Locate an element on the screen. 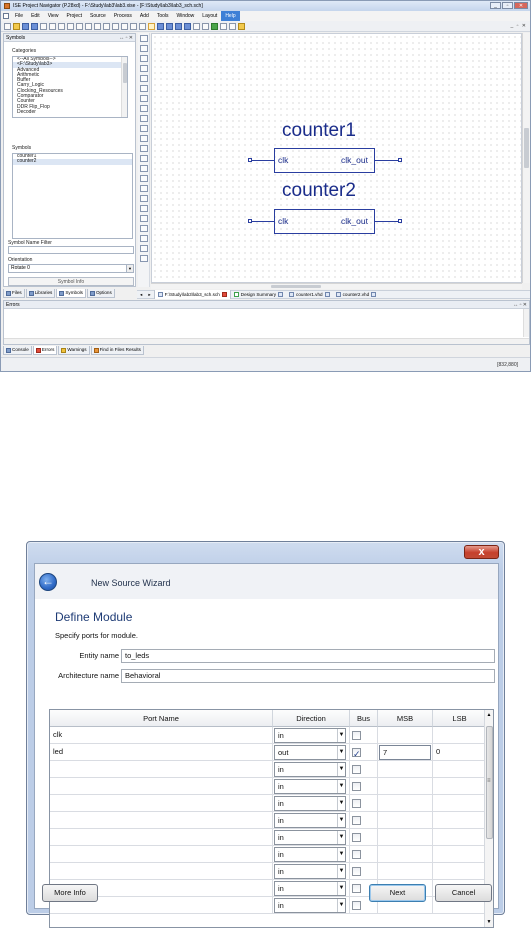 The width and height of the screenshot is (531, 928). direction-select: out ▼ is located at coordinates (310, 752).